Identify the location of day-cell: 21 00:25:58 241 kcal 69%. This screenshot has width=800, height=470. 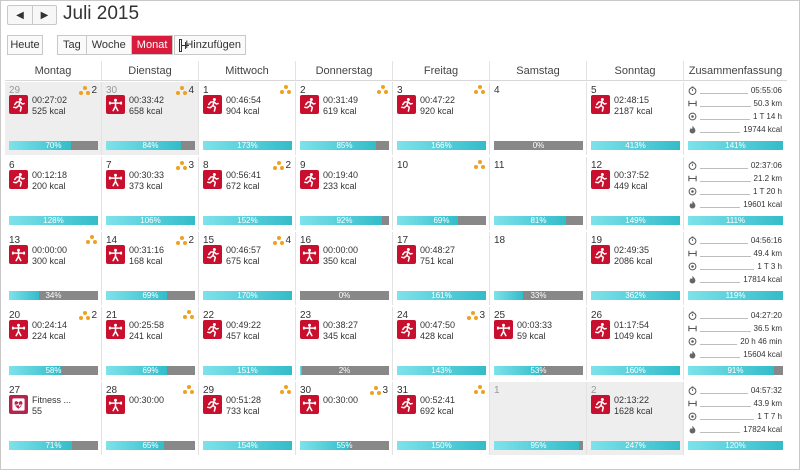
(150, 343).